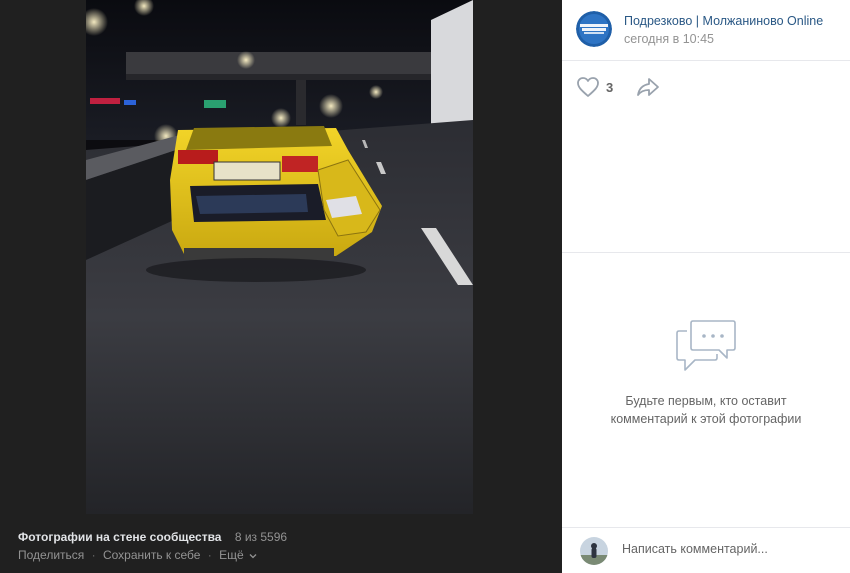 The image size is (850, 573). What do you see at coordinates (261, 537) in the screenshot?
I see `photo-counter: 8 из 5596` at bounding box center [261, 537].